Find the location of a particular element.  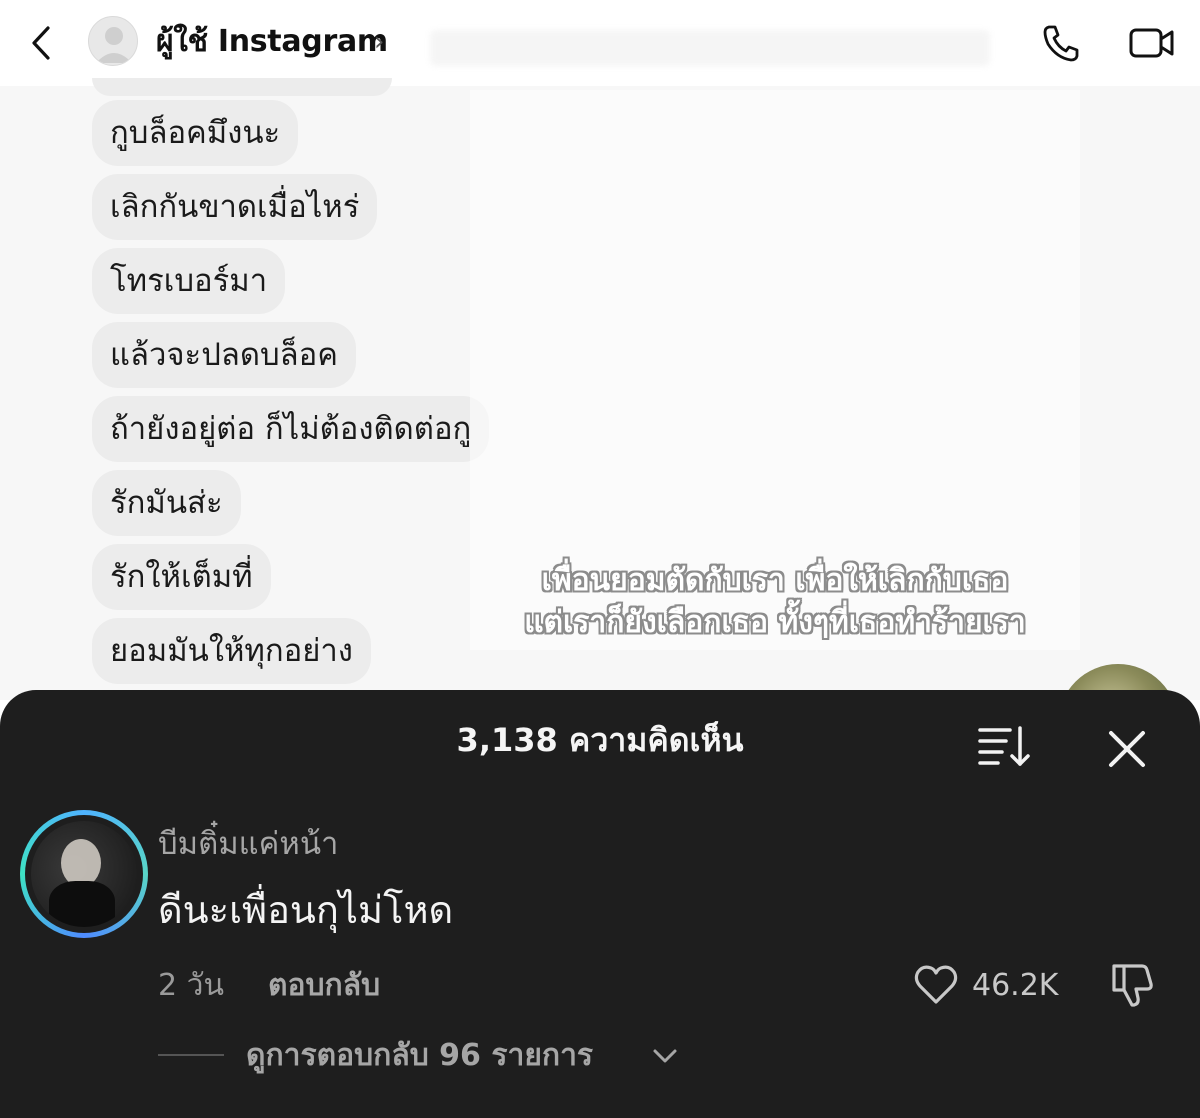

header-avatar is located at coordinates (113, 41).